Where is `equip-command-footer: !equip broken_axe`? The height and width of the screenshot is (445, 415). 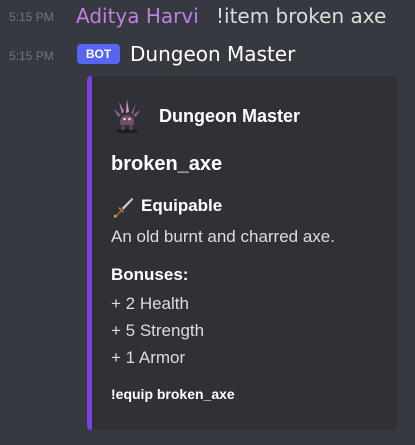 equip-command-footer: !equip broken_axe is located at coordinates (173, 394).